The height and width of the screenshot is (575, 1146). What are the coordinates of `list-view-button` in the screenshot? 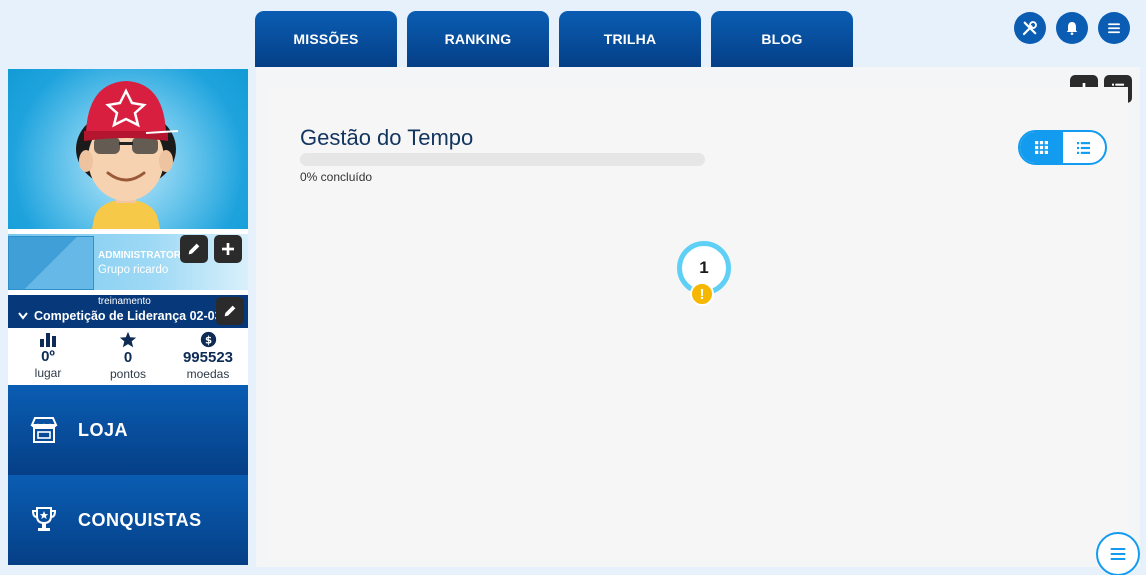 It's located at (1084, 147).